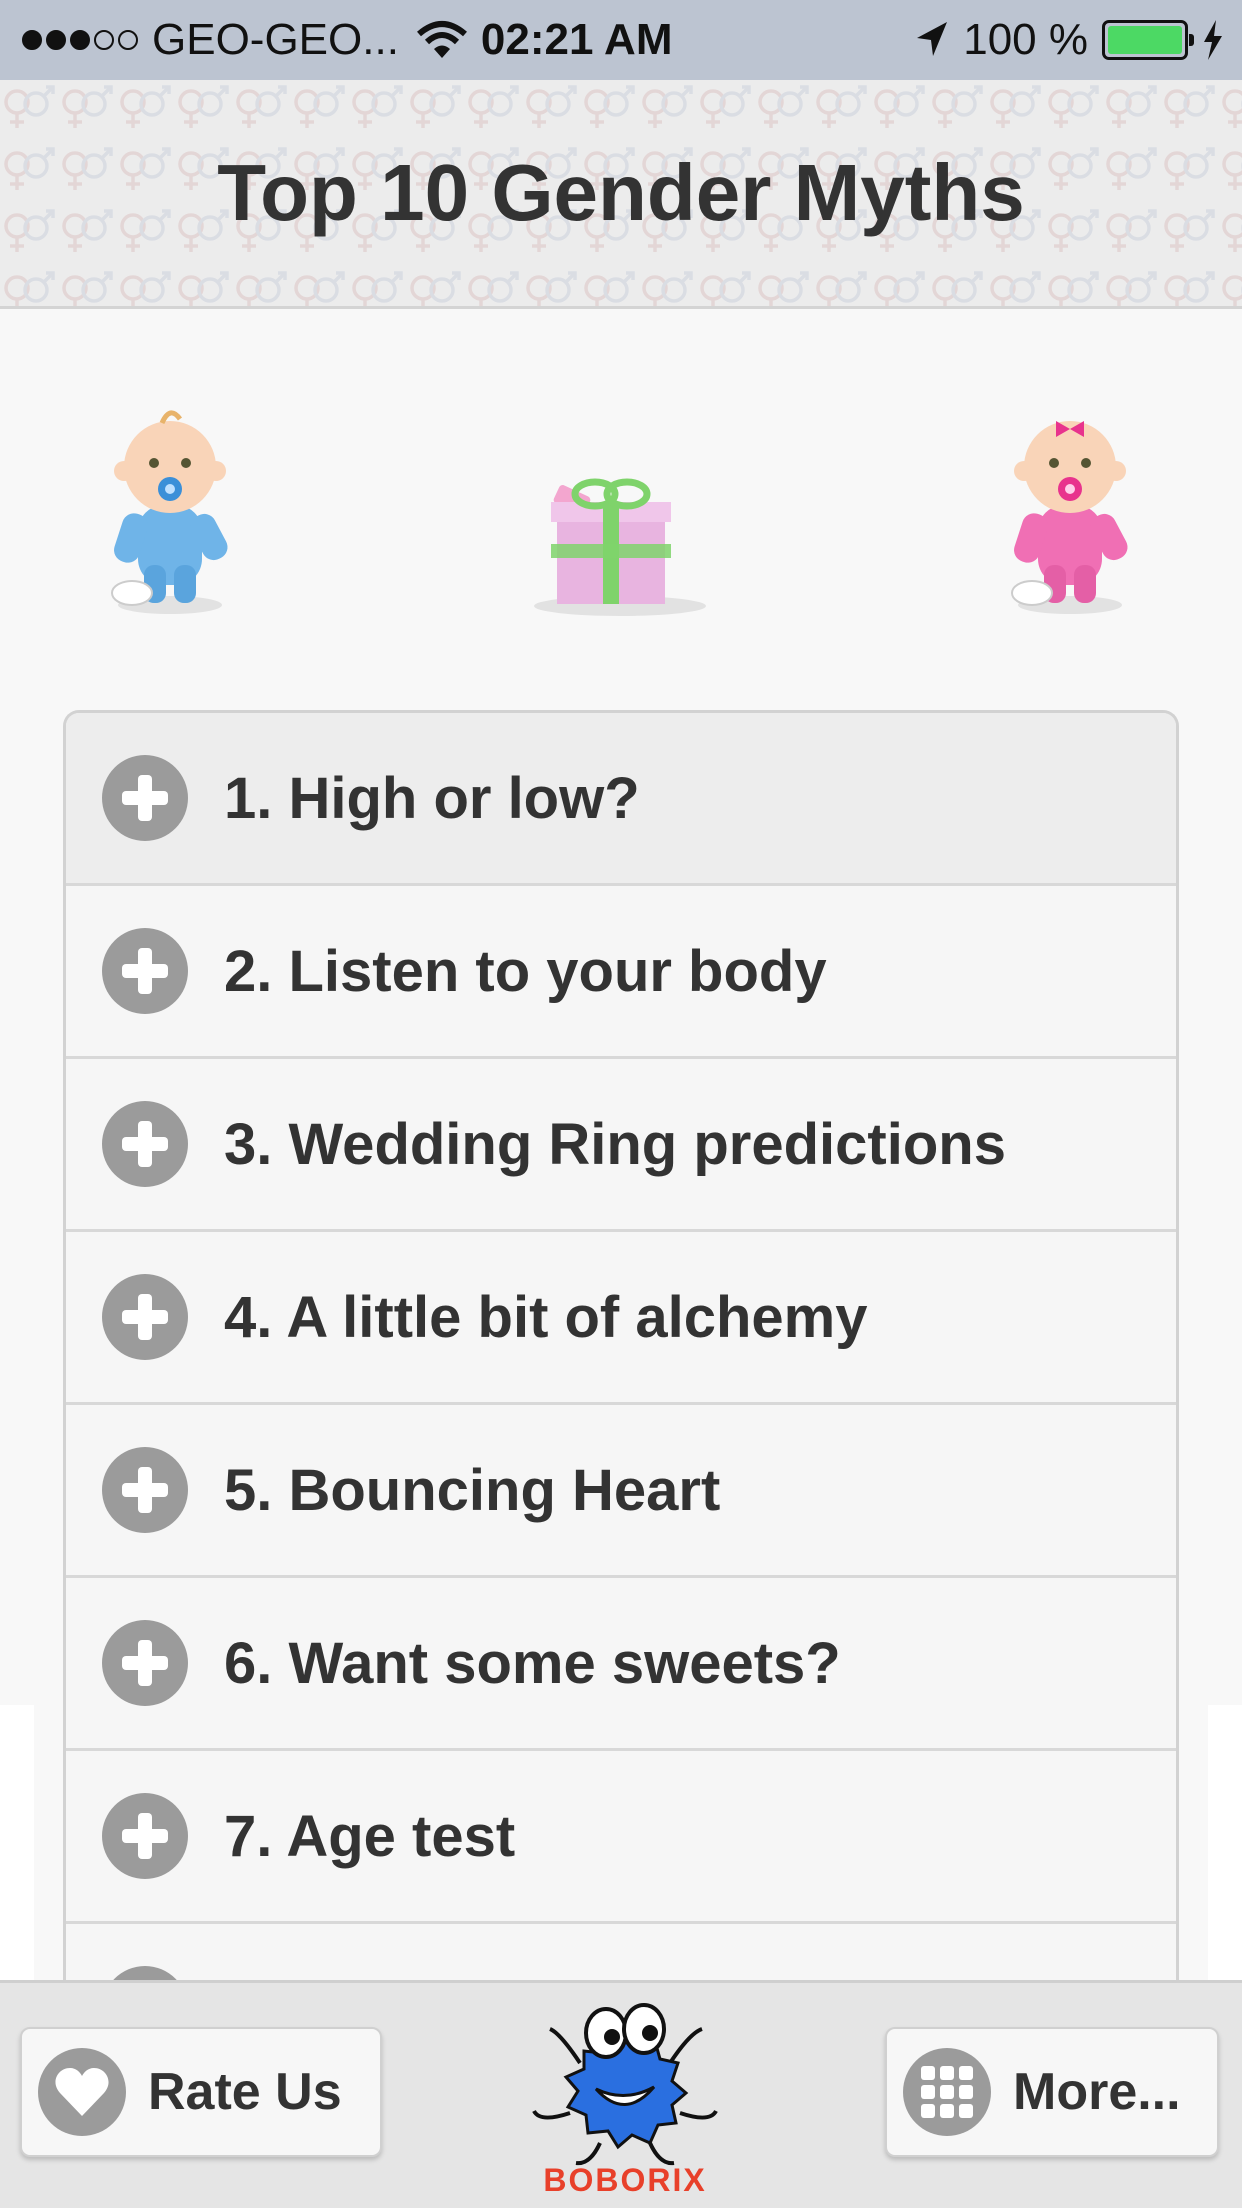 The image size is (1242, 2208). What do you see at coordinates (621, 1952) in the screenshot?
I see `accordion-item` at bounding box center [621, 1952].